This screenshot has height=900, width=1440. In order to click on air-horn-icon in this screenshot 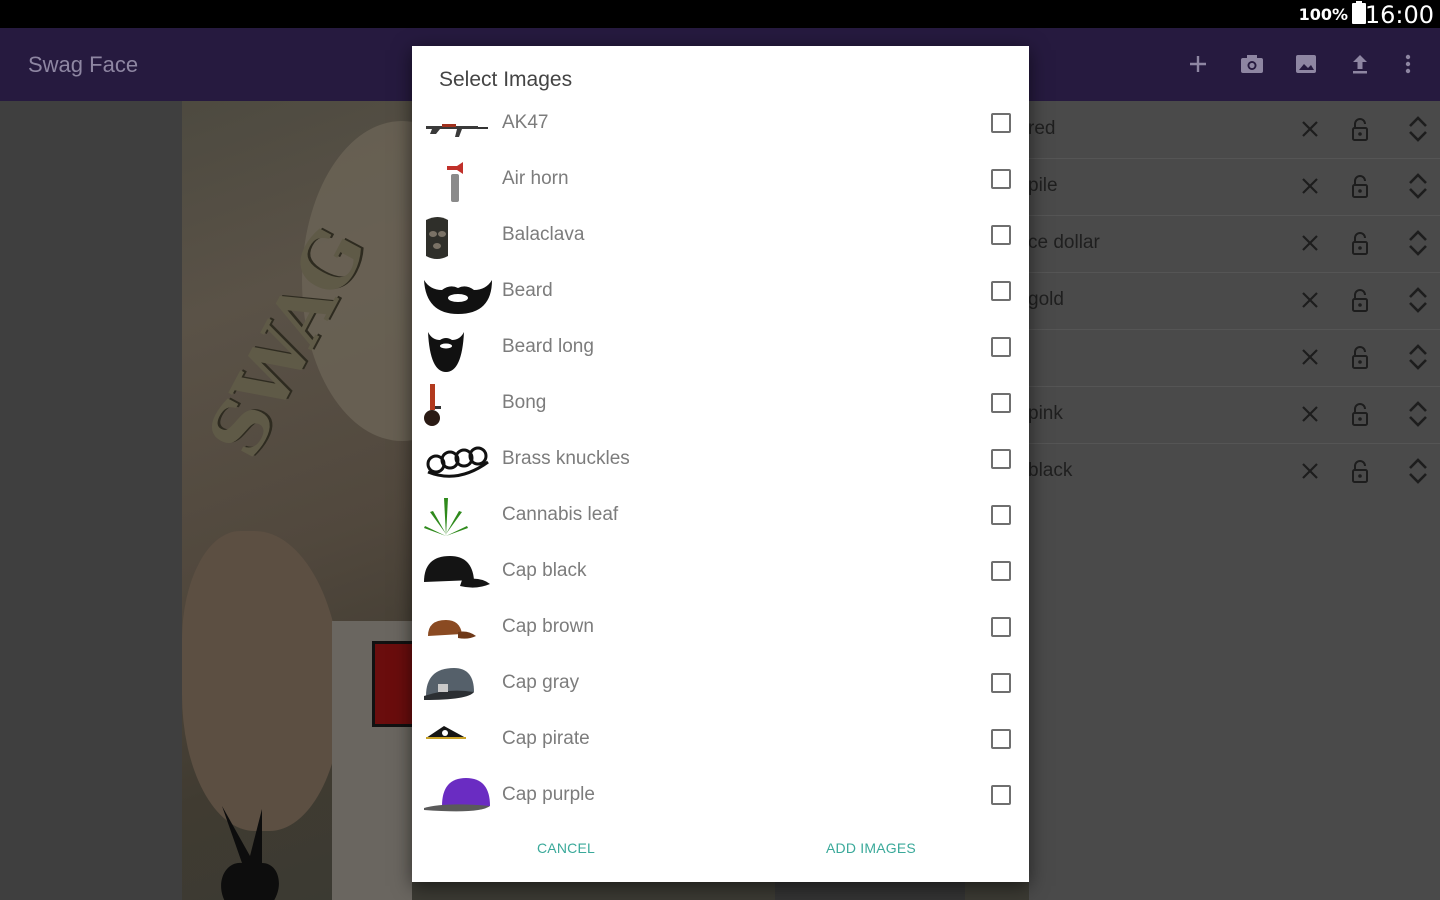, I will do `click(455, 182)`.